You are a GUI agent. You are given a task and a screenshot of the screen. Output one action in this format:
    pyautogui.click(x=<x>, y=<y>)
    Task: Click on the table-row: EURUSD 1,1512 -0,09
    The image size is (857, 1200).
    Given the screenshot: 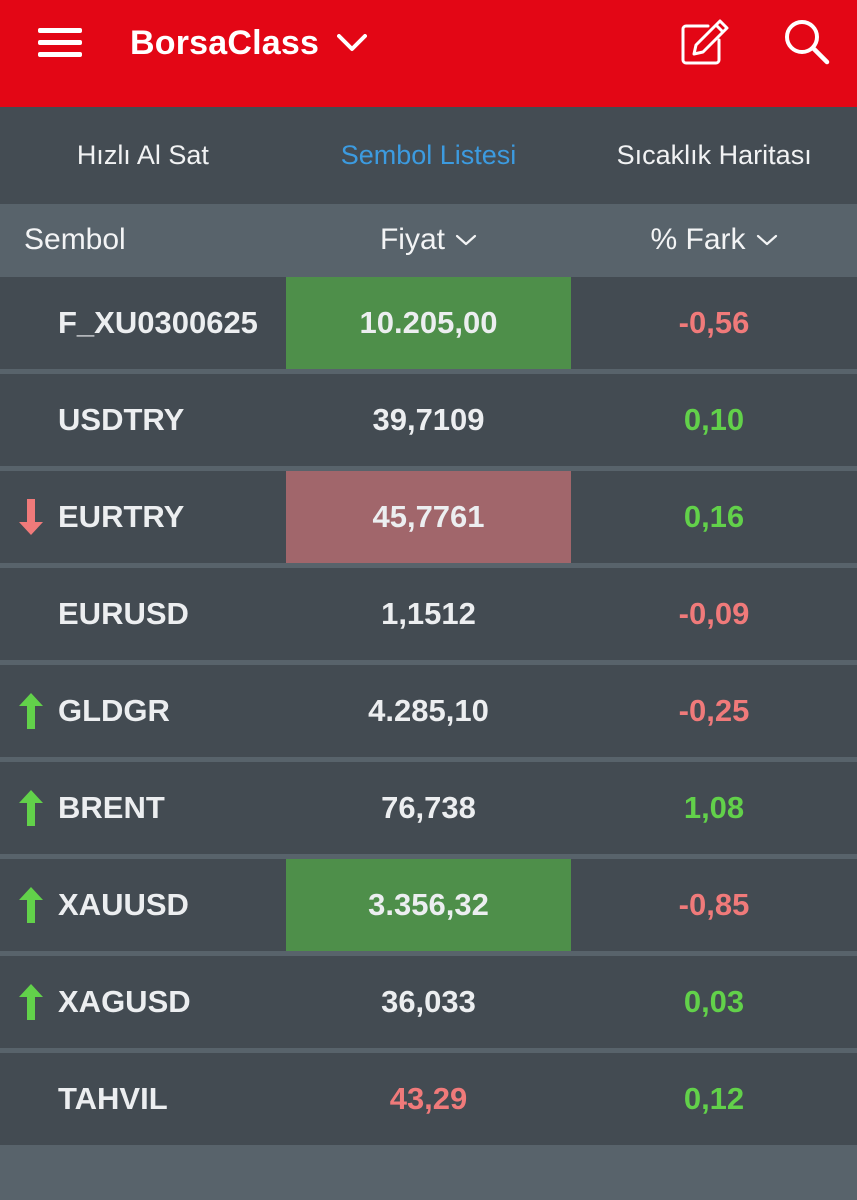 What is the action you would take?
    pyautogui.click(x=428, y=616)
    